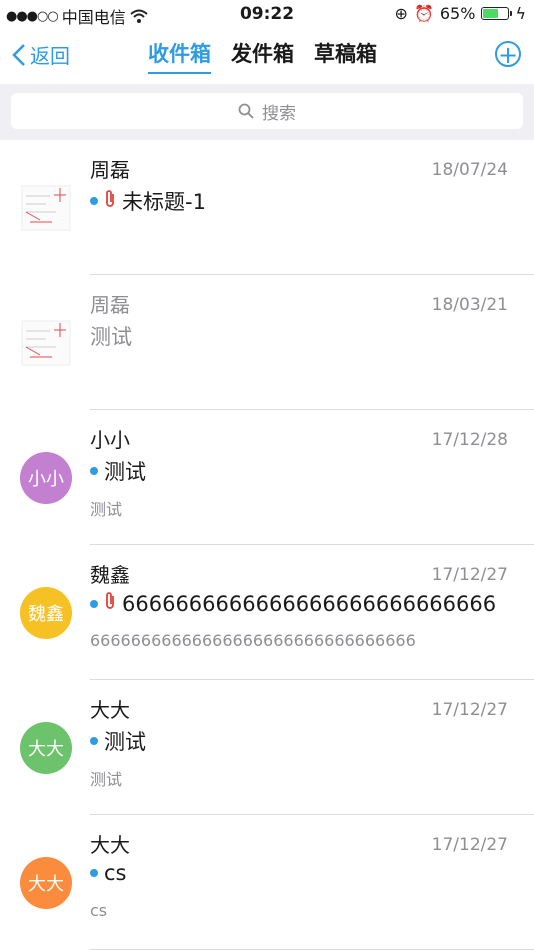 The width and height of the screenshot is (534, 950). I want to click on plus-icon: +, so click(508, 55).